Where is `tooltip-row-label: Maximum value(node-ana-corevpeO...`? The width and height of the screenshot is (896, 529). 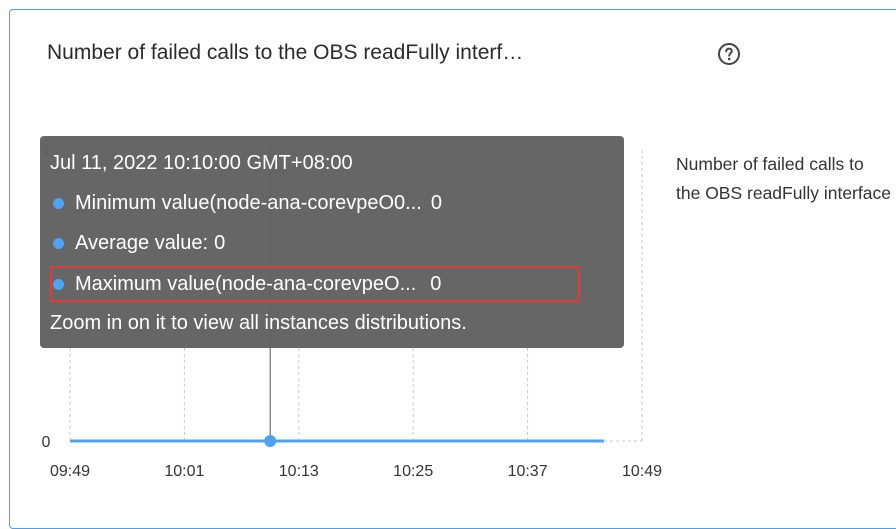
tooltip-row-label: Maximum value(node-ana-corevpeO... is located at coordinates (246, 284).